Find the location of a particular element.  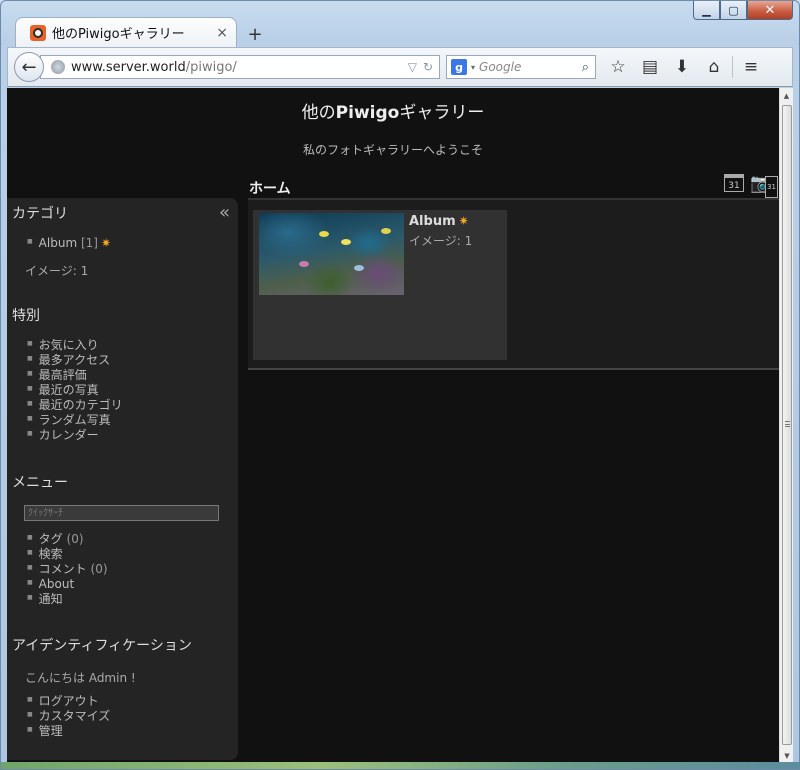

piwigo-favicon-icon is located at coordinates (38, 32).